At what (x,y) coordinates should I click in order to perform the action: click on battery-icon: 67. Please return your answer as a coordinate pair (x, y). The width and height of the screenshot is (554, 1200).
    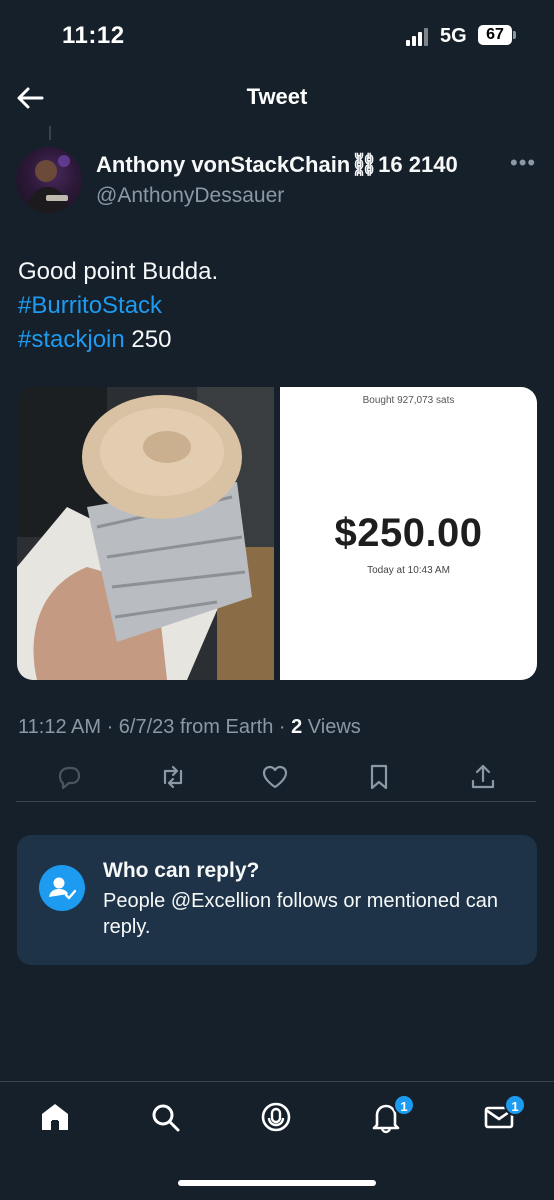
    Looking at the image, I should click on (495, 35).